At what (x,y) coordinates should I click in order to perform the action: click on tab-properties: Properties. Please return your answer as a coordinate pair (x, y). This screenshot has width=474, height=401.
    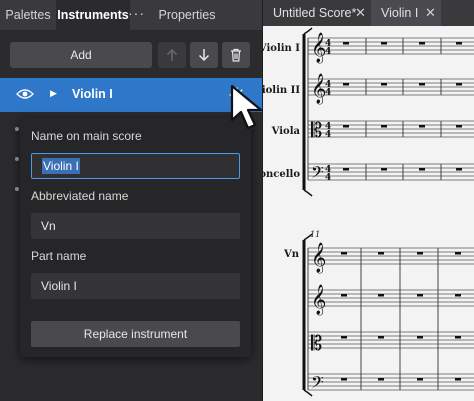
    Looking at the image, I should click on (187, 15).